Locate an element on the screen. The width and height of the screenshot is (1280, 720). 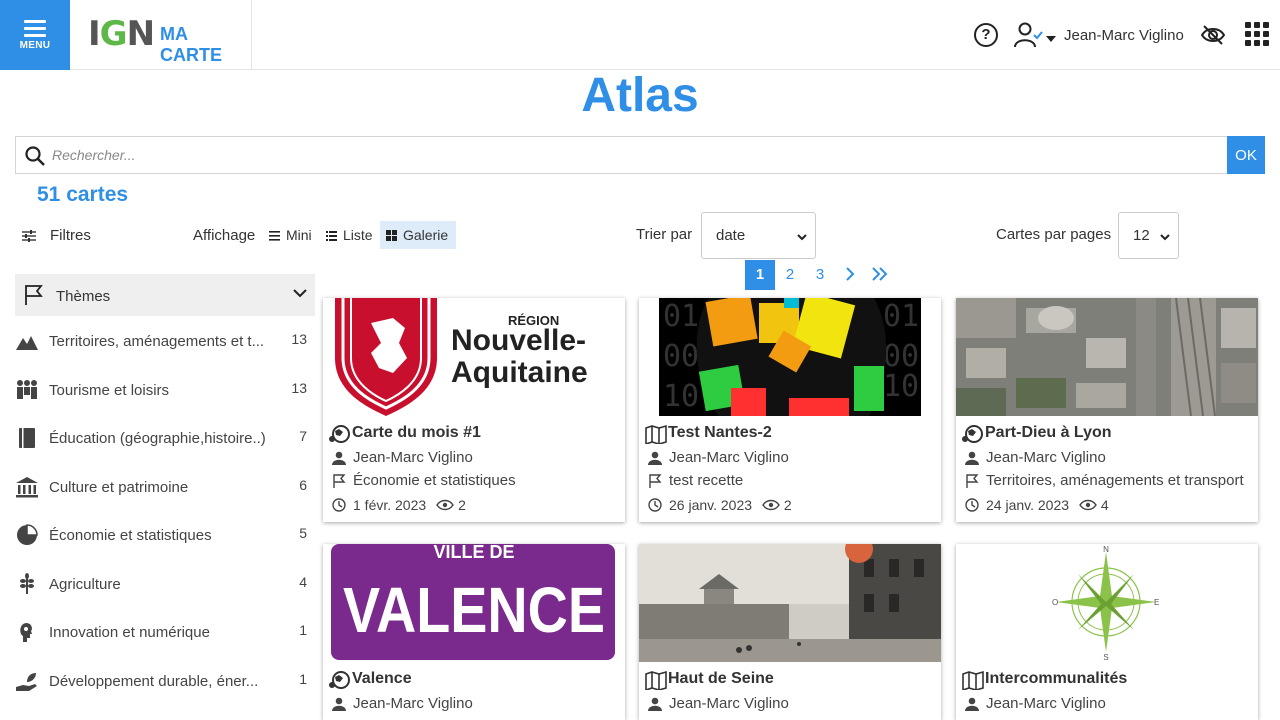
theme-label: Éducation (géographie,histoire..) is located at coordinates (157, 438).